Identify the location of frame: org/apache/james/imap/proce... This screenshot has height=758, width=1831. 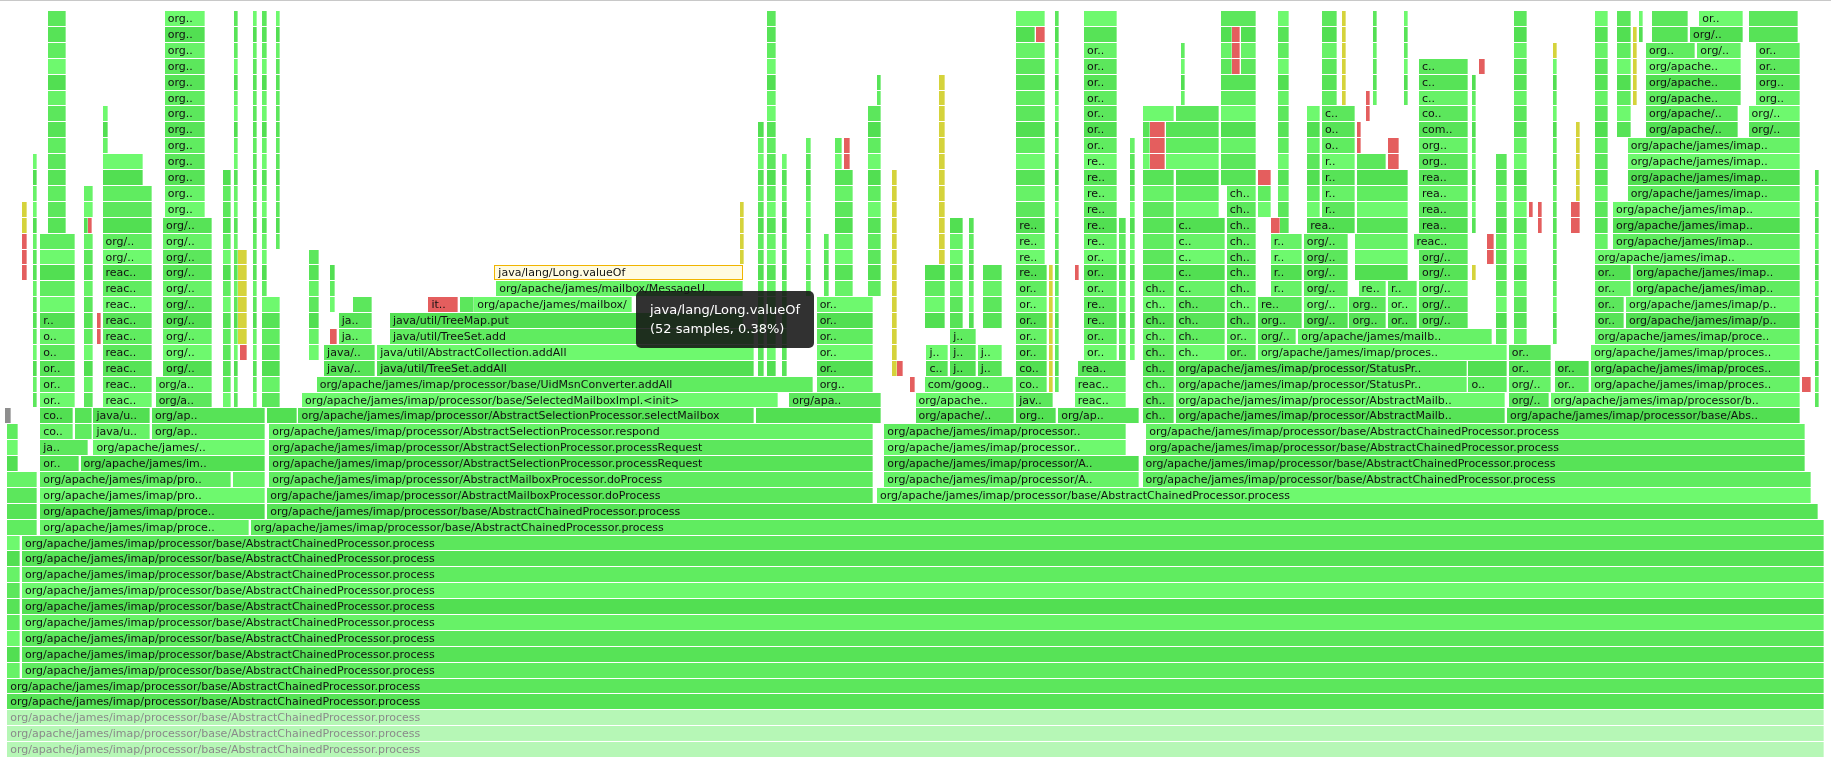
(144, 527).